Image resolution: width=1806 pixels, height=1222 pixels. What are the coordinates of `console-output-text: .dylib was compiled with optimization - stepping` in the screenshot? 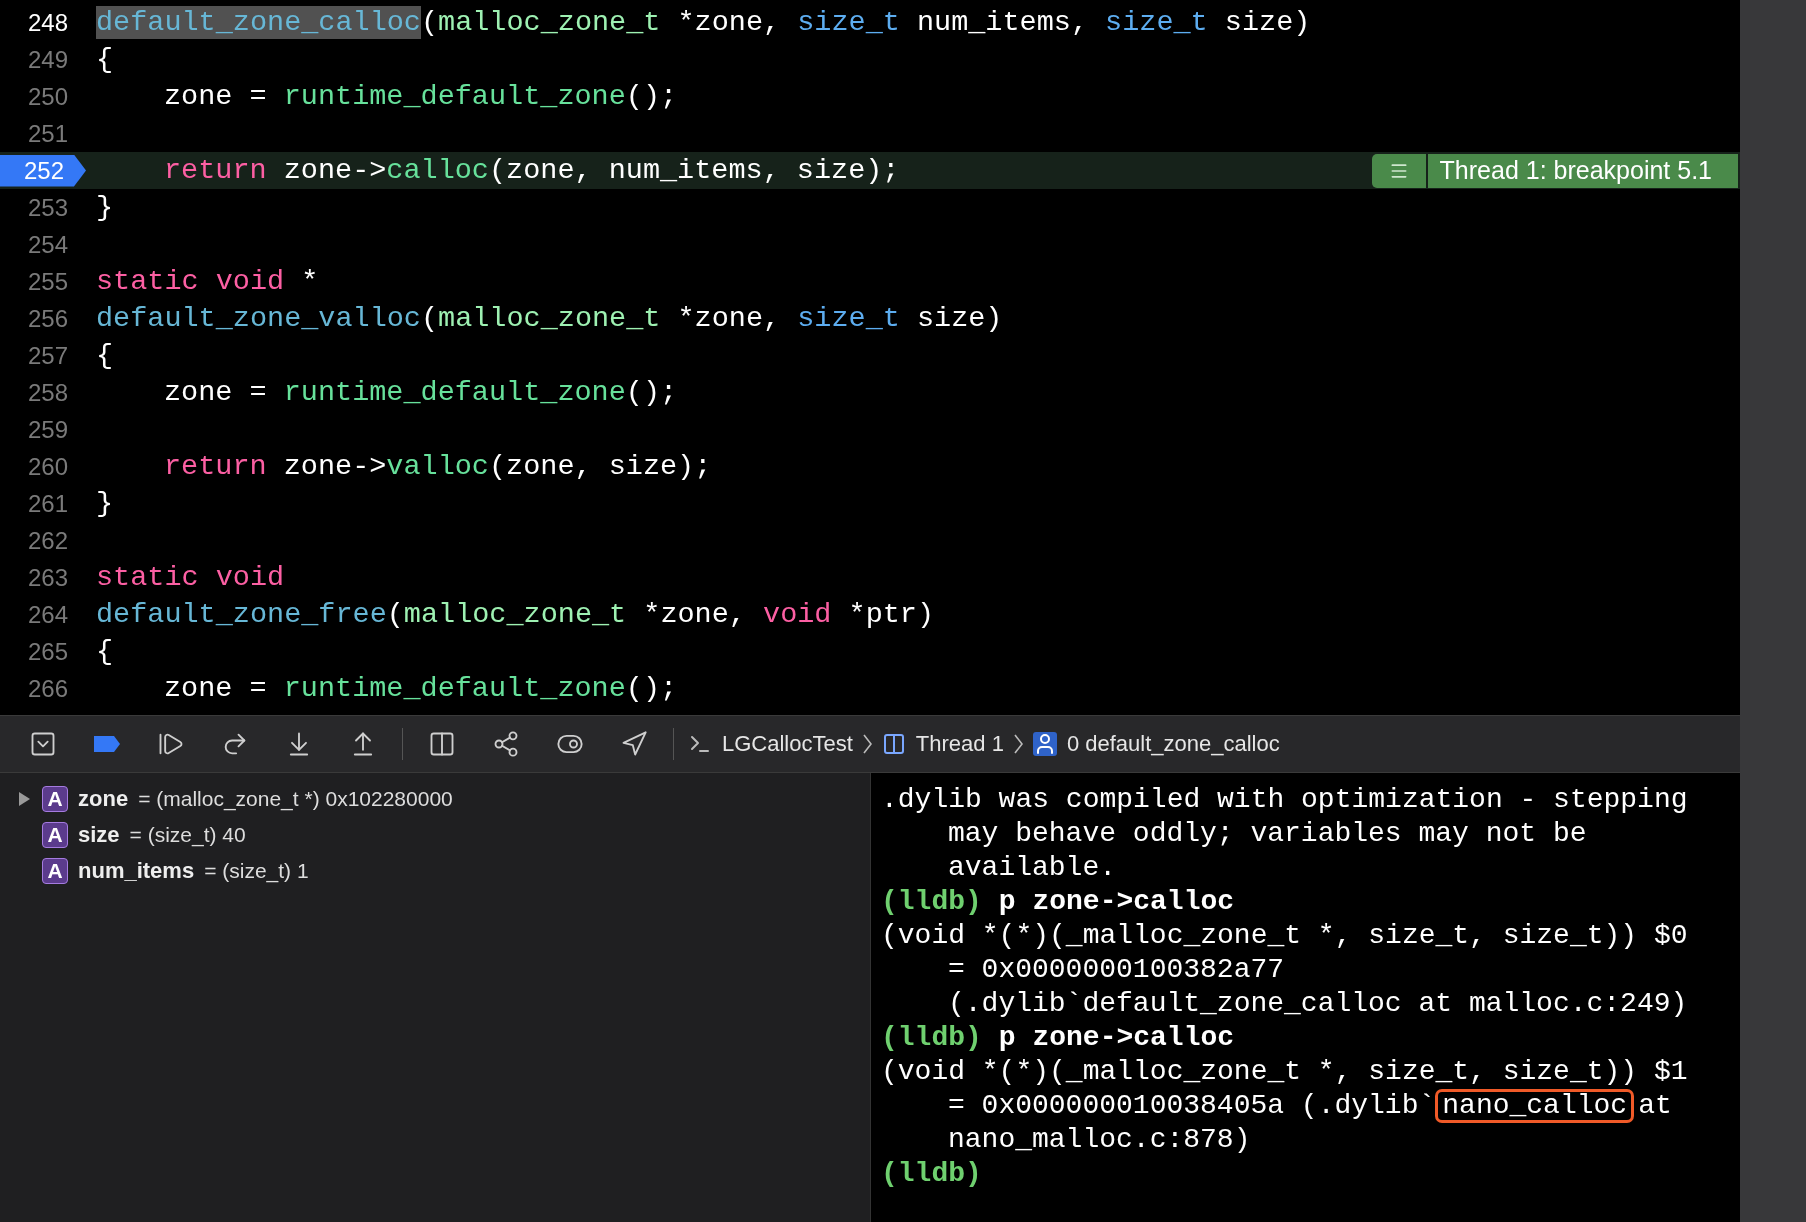 It's located at (1284, 800).